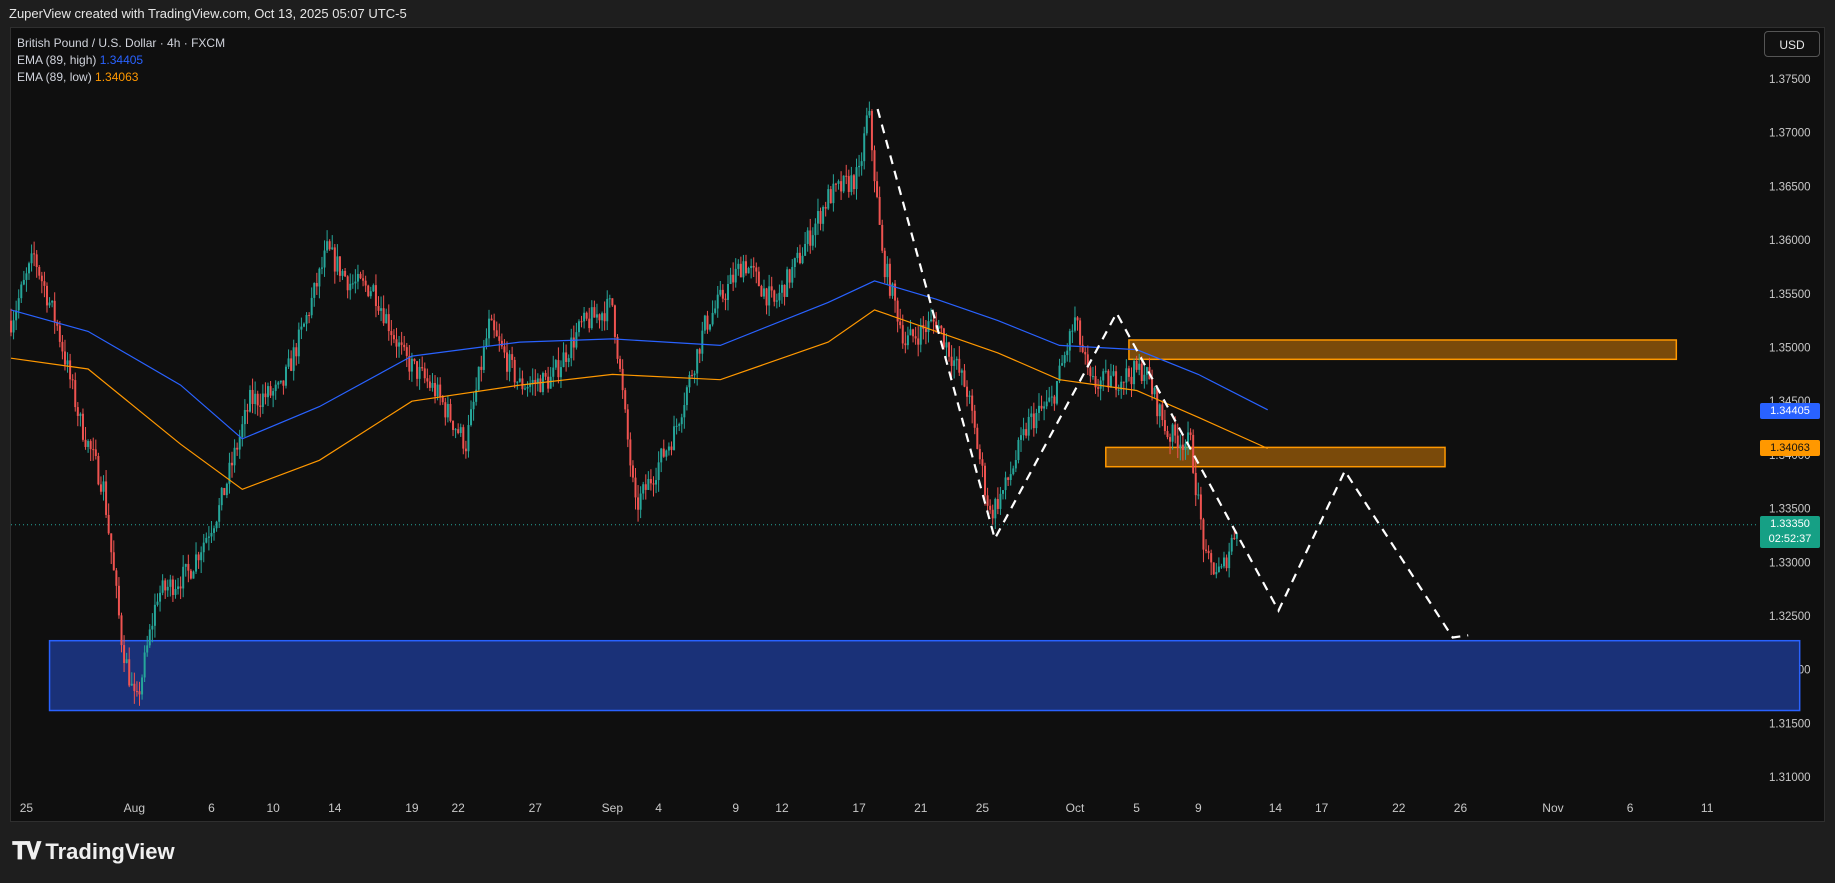 The image size is (1835, 883). What do you see at coordinates (859, 808) in the screenshot?
I see `x-tick-label: 17` at bounding box center [859, 808].